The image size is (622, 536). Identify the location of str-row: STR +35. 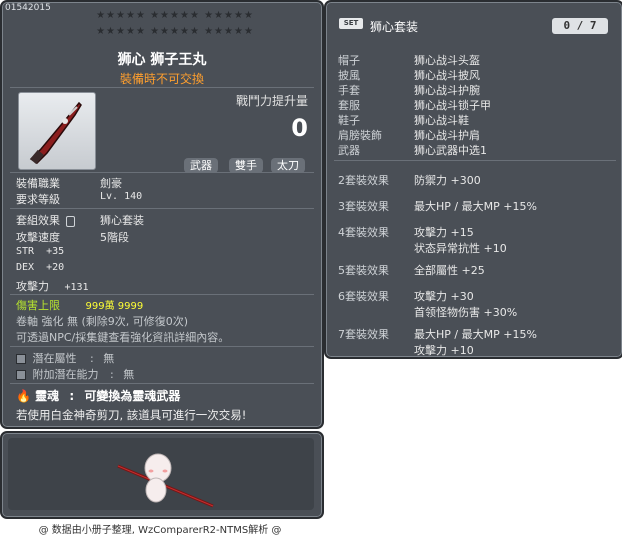
(40, 251).